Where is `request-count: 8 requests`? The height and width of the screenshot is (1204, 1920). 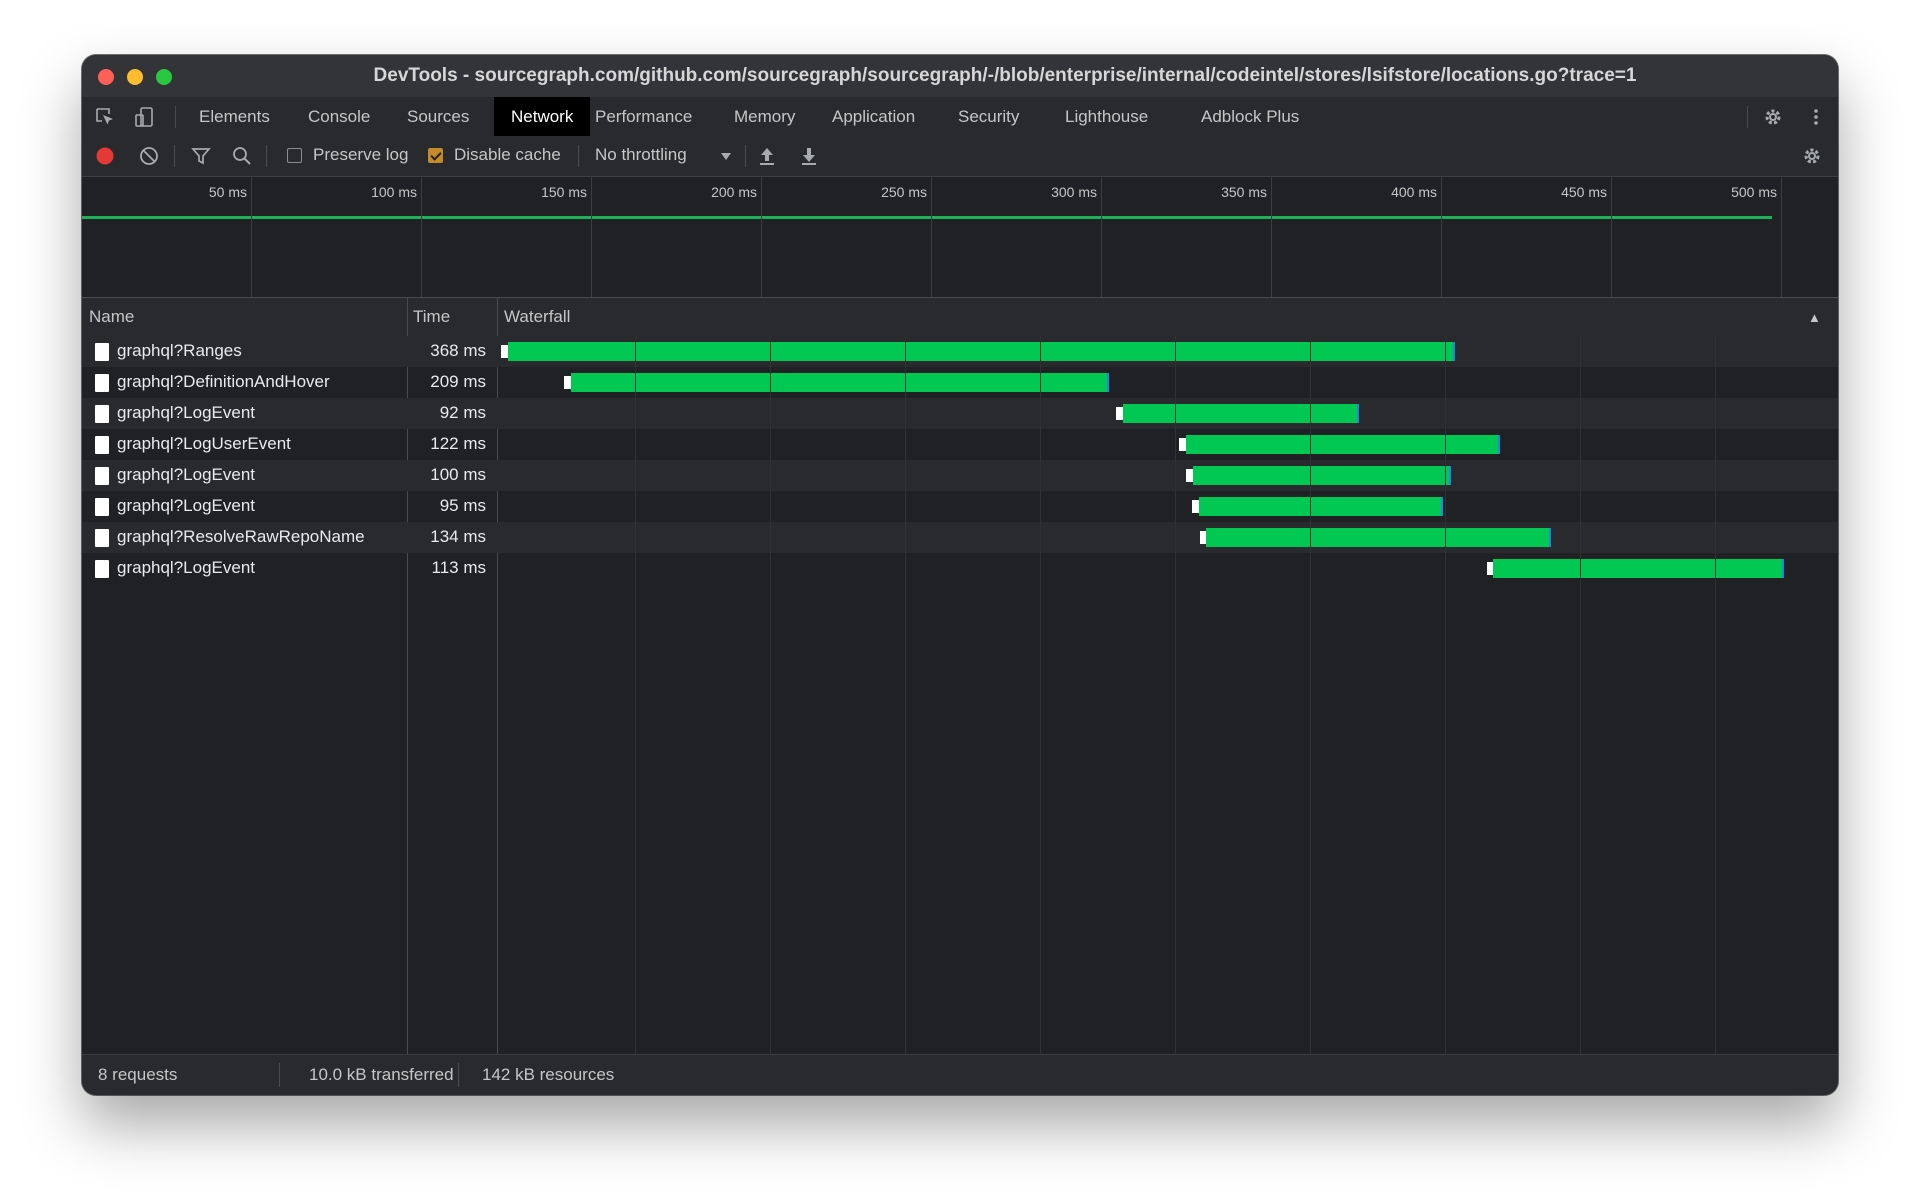
request-count: 8 requests is located at coordinates (138, 1074).